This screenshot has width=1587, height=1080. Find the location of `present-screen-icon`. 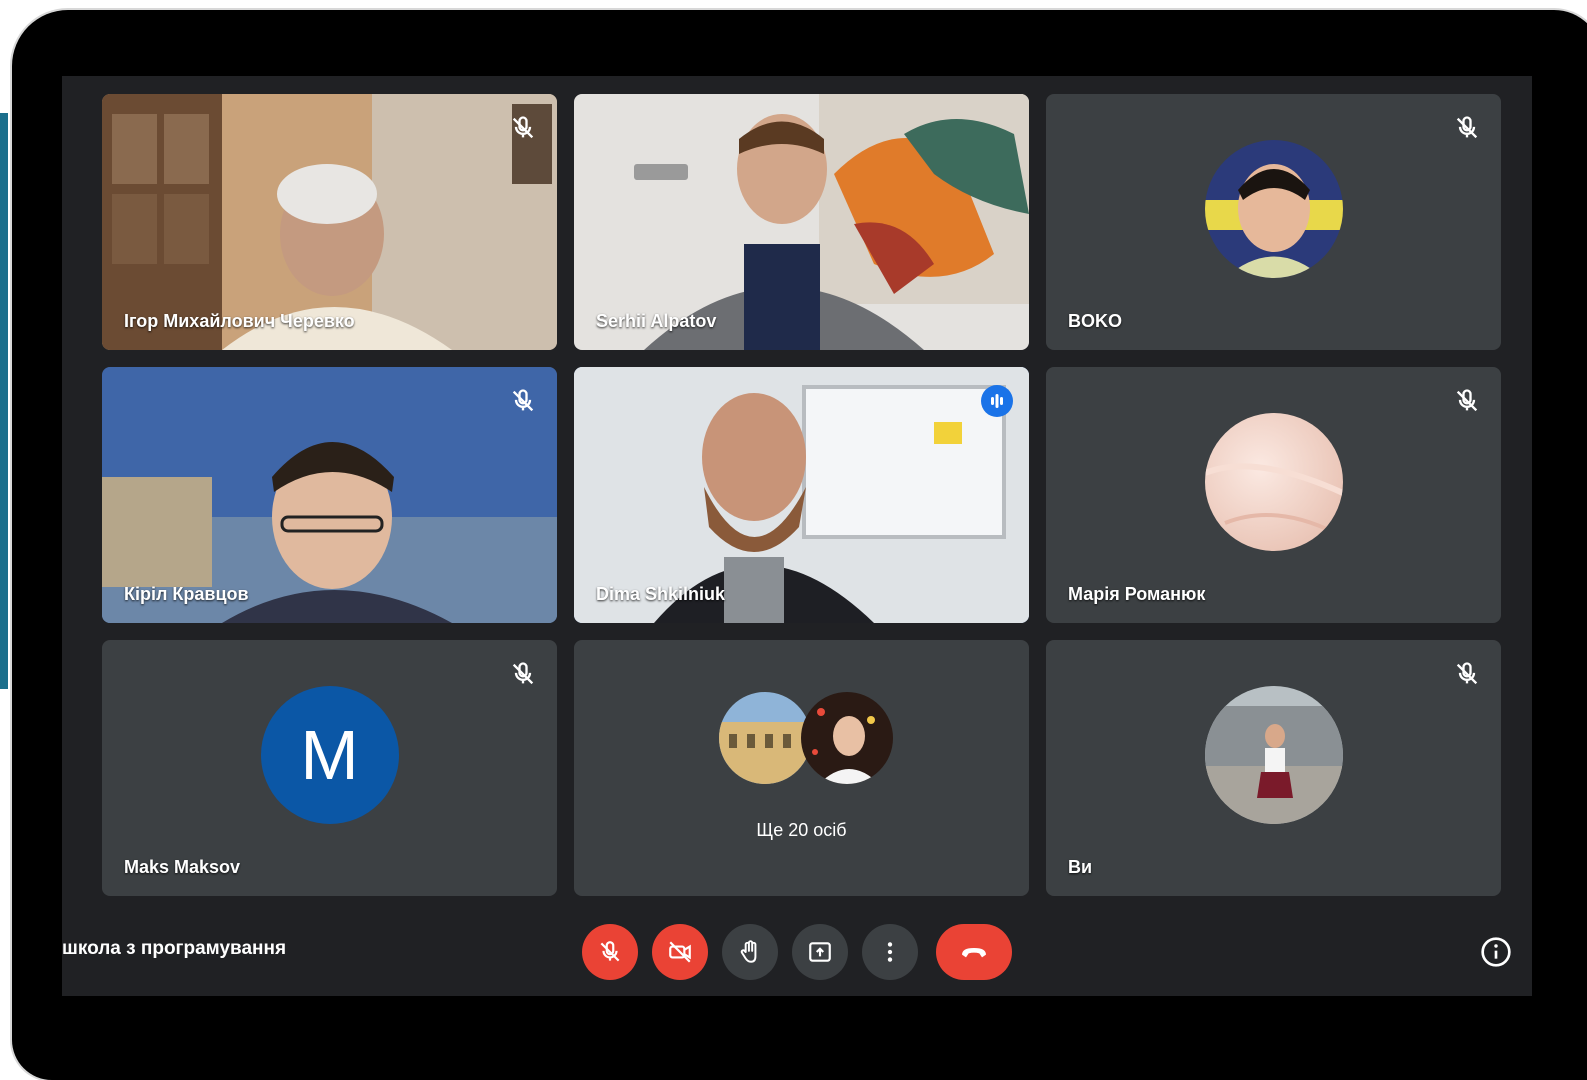

present-screen-icon is located at coordinates (820, 952).